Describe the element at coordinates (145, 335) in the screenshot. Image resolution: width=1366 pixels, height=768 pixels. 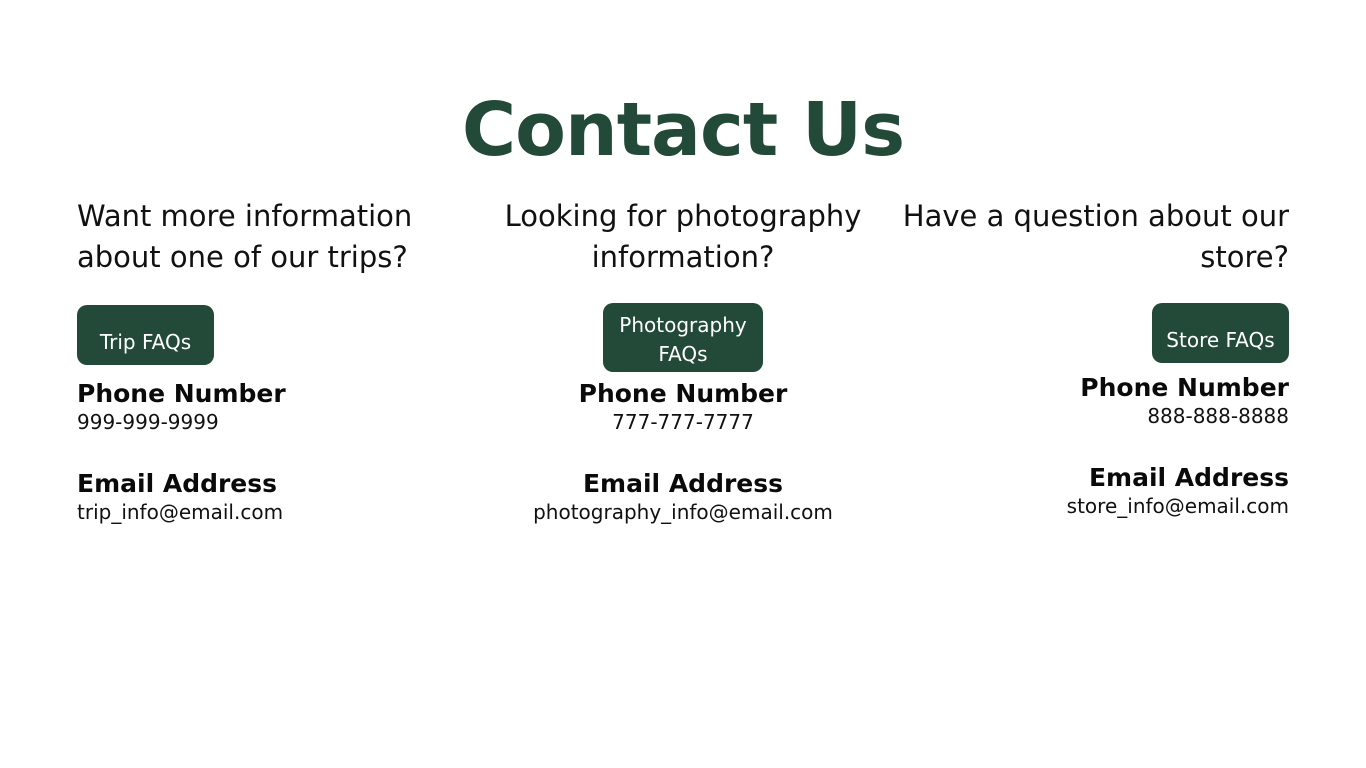
I see `trip-faqs-button: Trip FAQs` at that location.